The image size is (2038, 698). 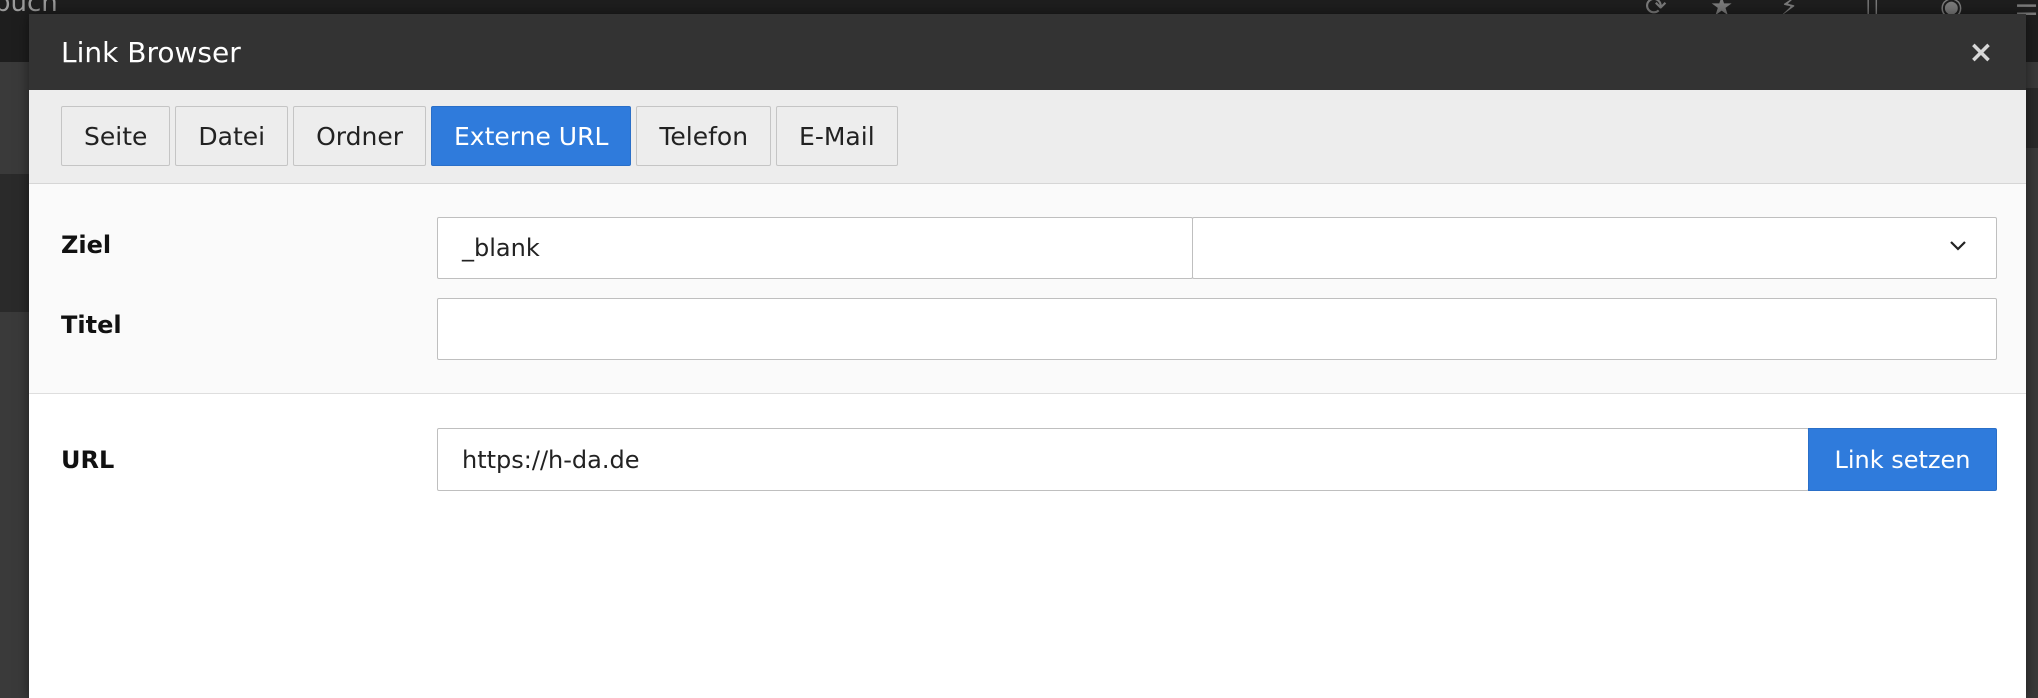 What do you see at coordinates (1958, 246) in the screenshot?
I see `chevron-down-icon` at bounding box center [1958, 246].